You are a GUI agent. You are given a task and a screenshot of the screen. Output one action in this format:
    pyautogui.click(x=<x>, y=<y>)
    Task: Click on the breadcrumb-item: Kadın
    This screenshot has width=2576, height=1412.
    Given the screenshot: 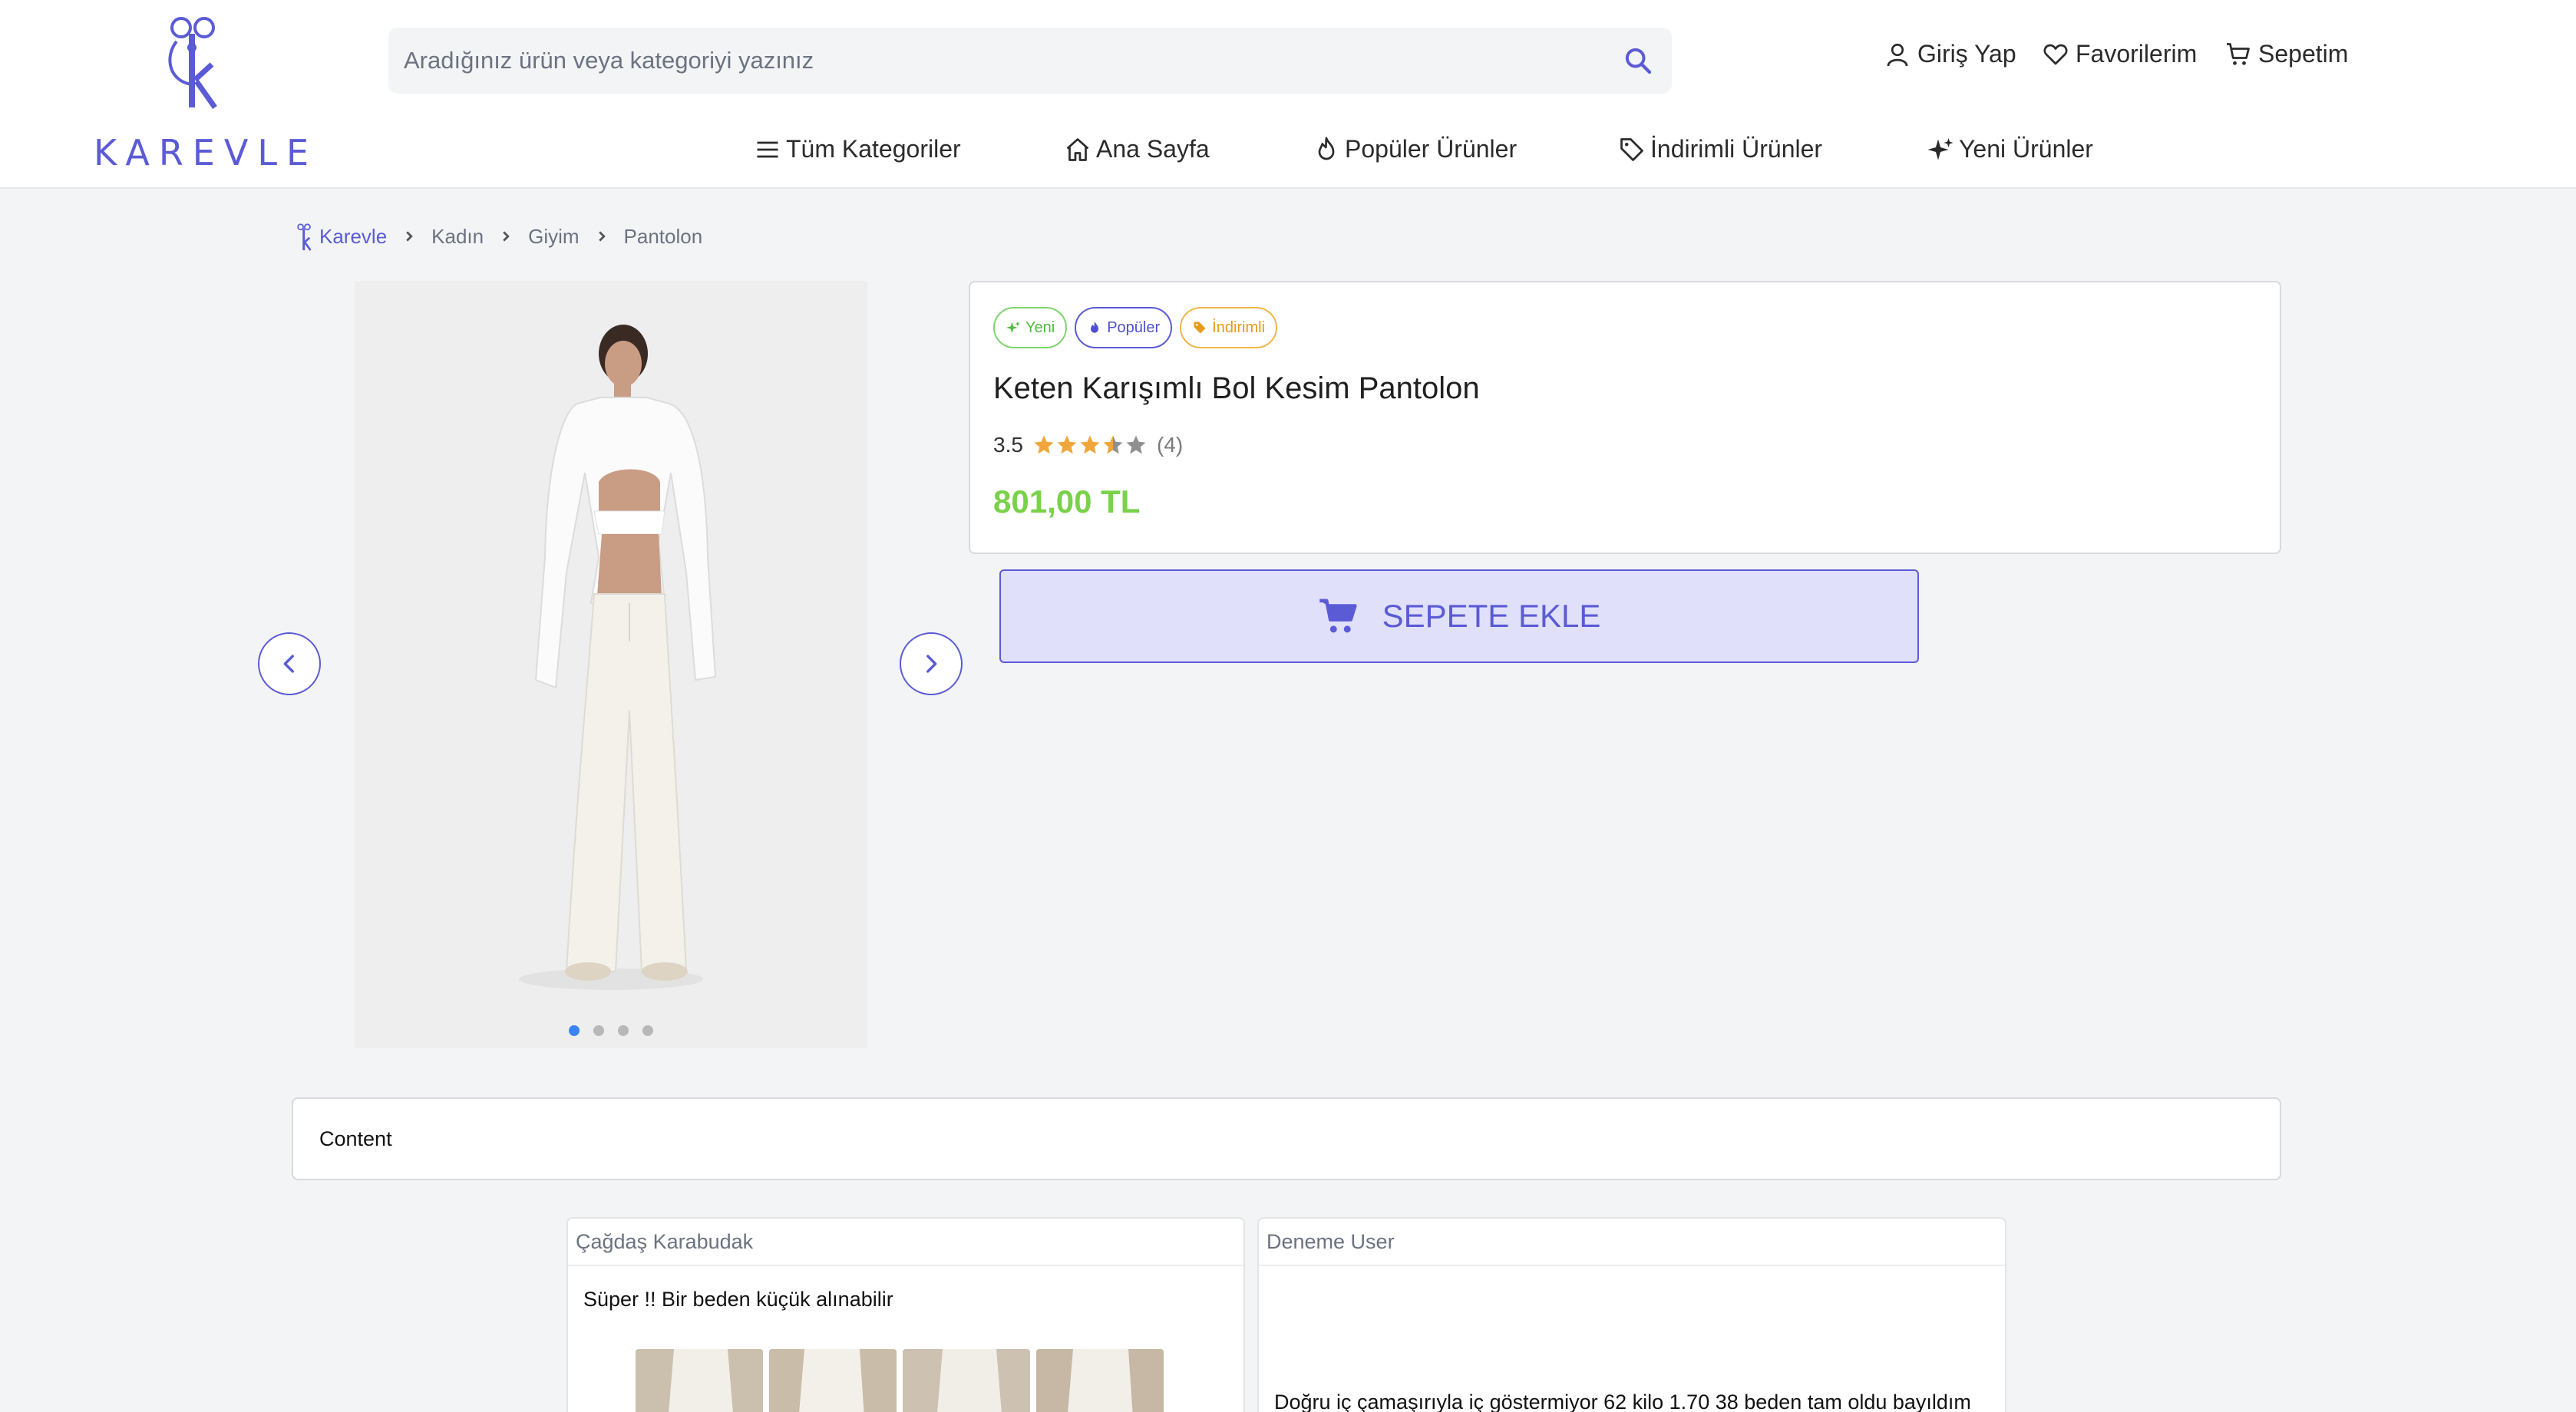 What is the action you would take?
    pyautogui.click(x=457, y=237)
    